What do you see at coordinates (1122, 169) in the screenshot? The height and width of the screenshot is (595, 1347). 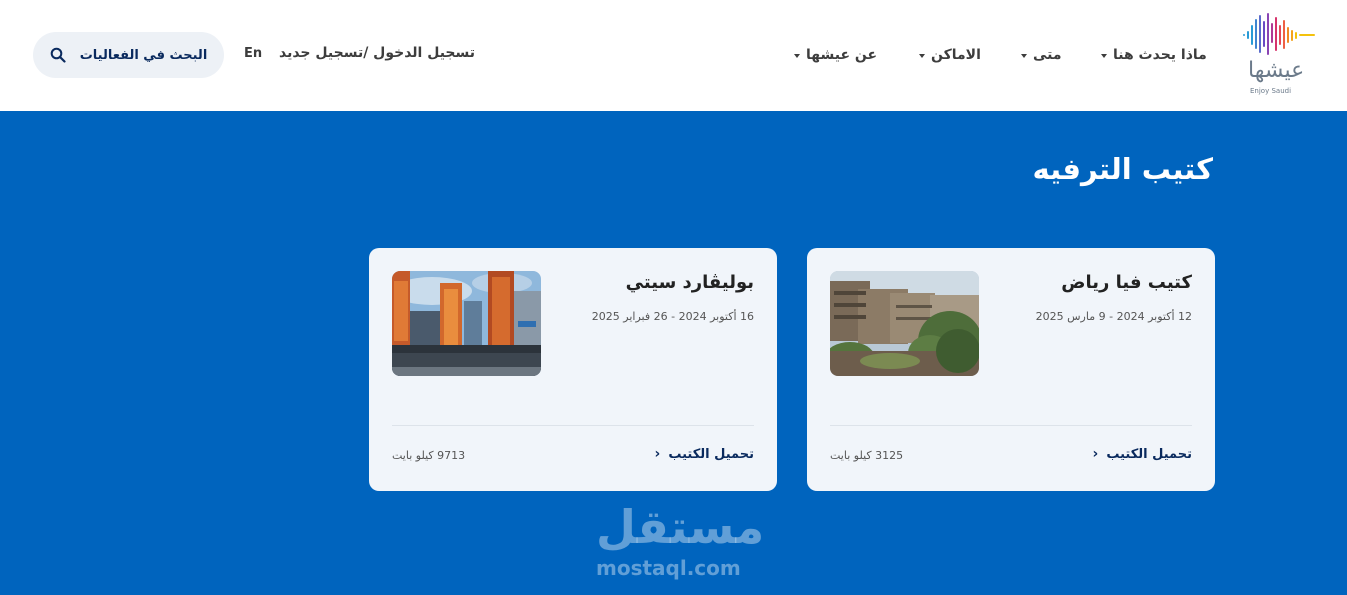 I see `page-title: كتيب الترفيه` at bounding box center [1122, 169].